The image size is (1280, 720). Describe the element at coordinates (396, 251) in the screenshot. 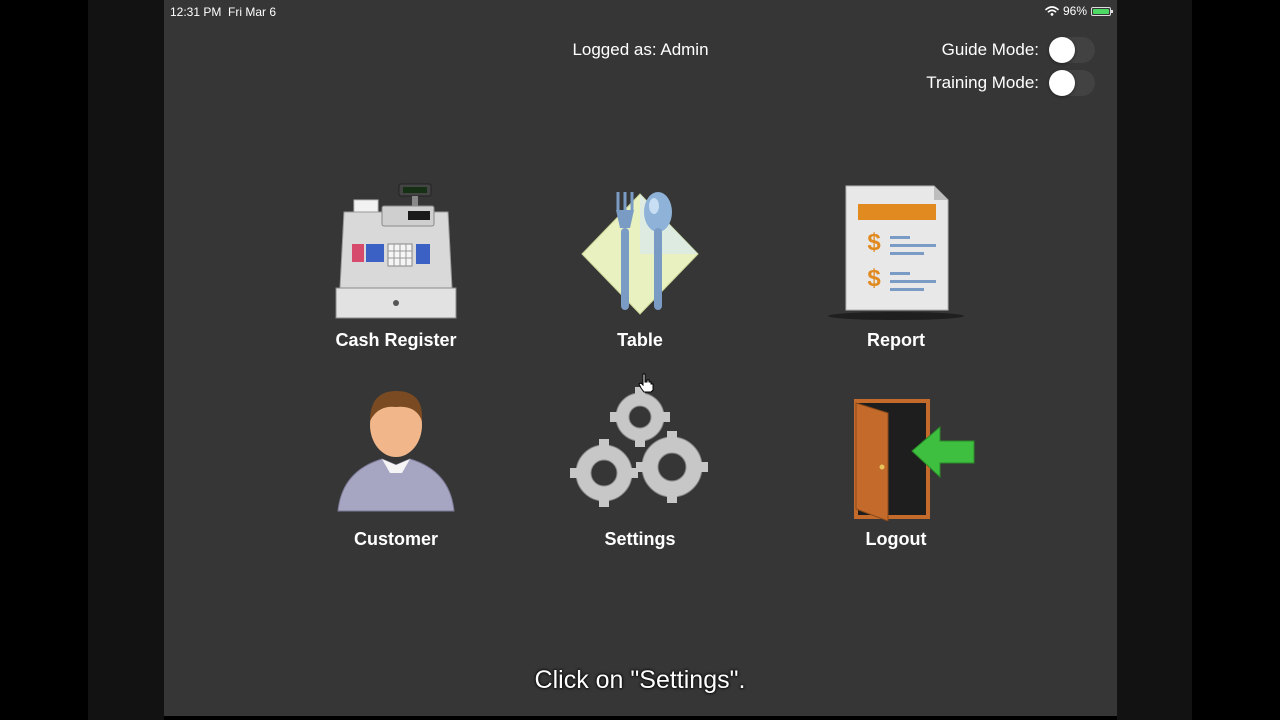

I see `cash-register-icon` at that location.